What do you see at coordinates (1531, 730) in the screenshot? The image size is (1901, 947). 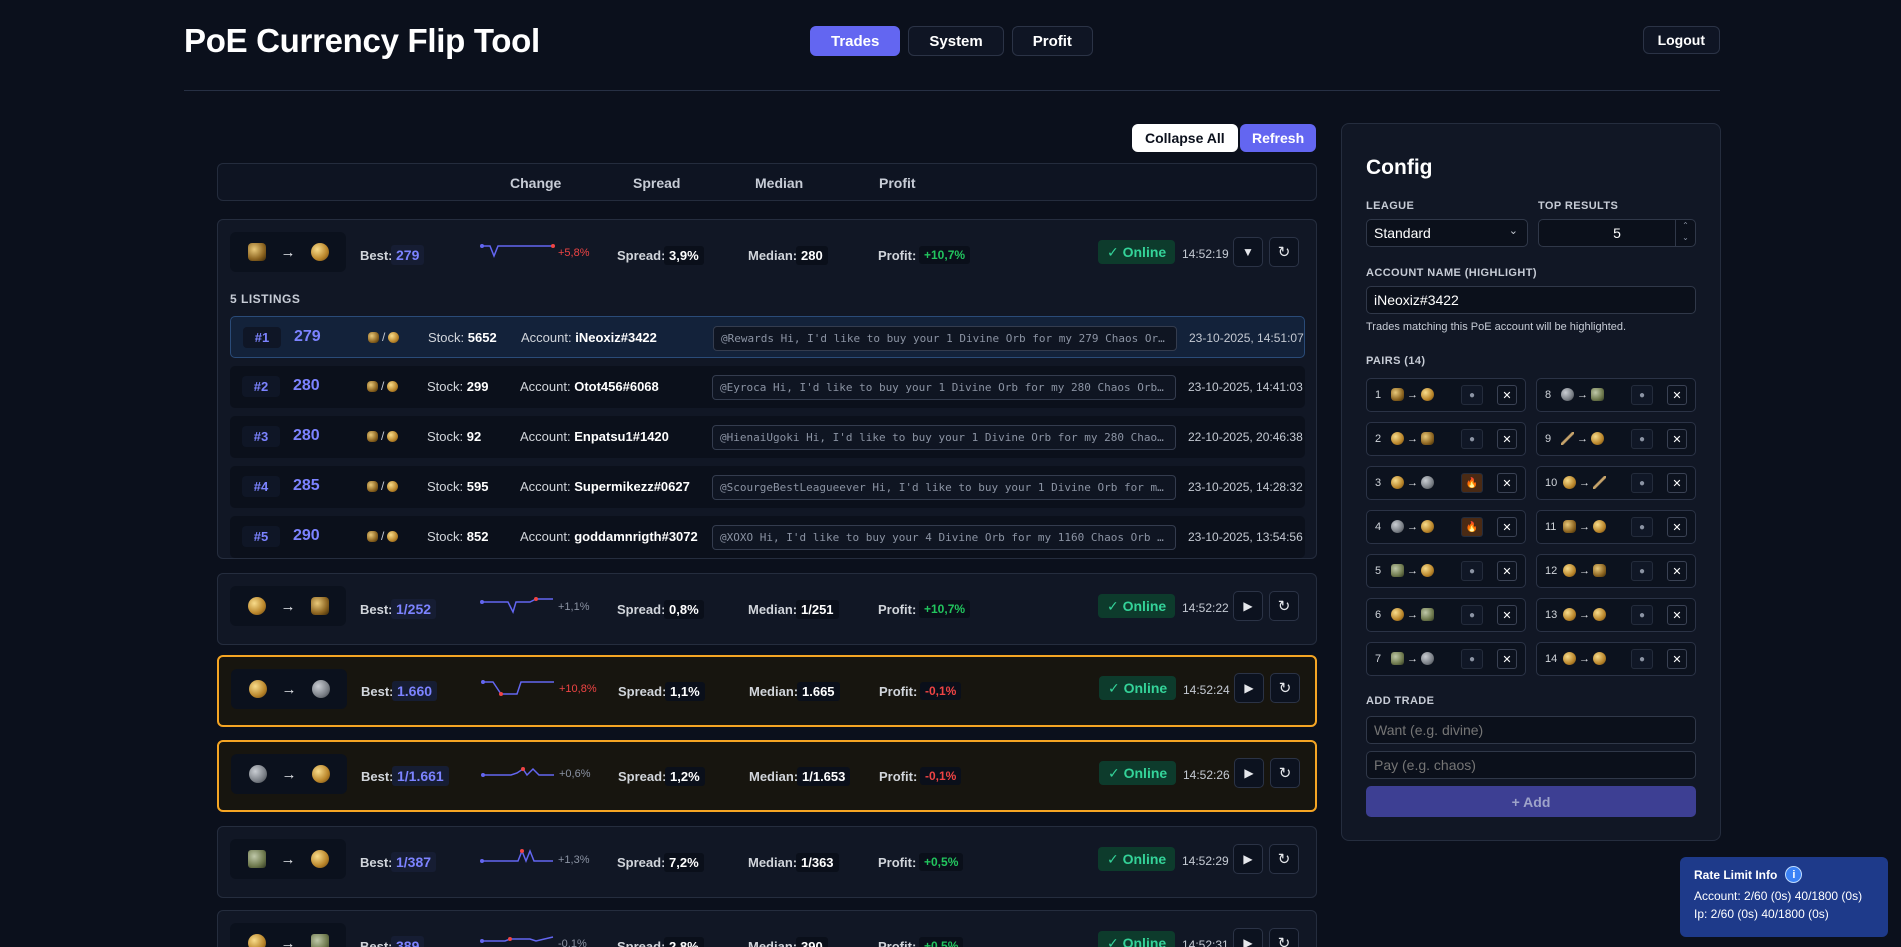 I see `want-input` at bounding box center [1531, 730].